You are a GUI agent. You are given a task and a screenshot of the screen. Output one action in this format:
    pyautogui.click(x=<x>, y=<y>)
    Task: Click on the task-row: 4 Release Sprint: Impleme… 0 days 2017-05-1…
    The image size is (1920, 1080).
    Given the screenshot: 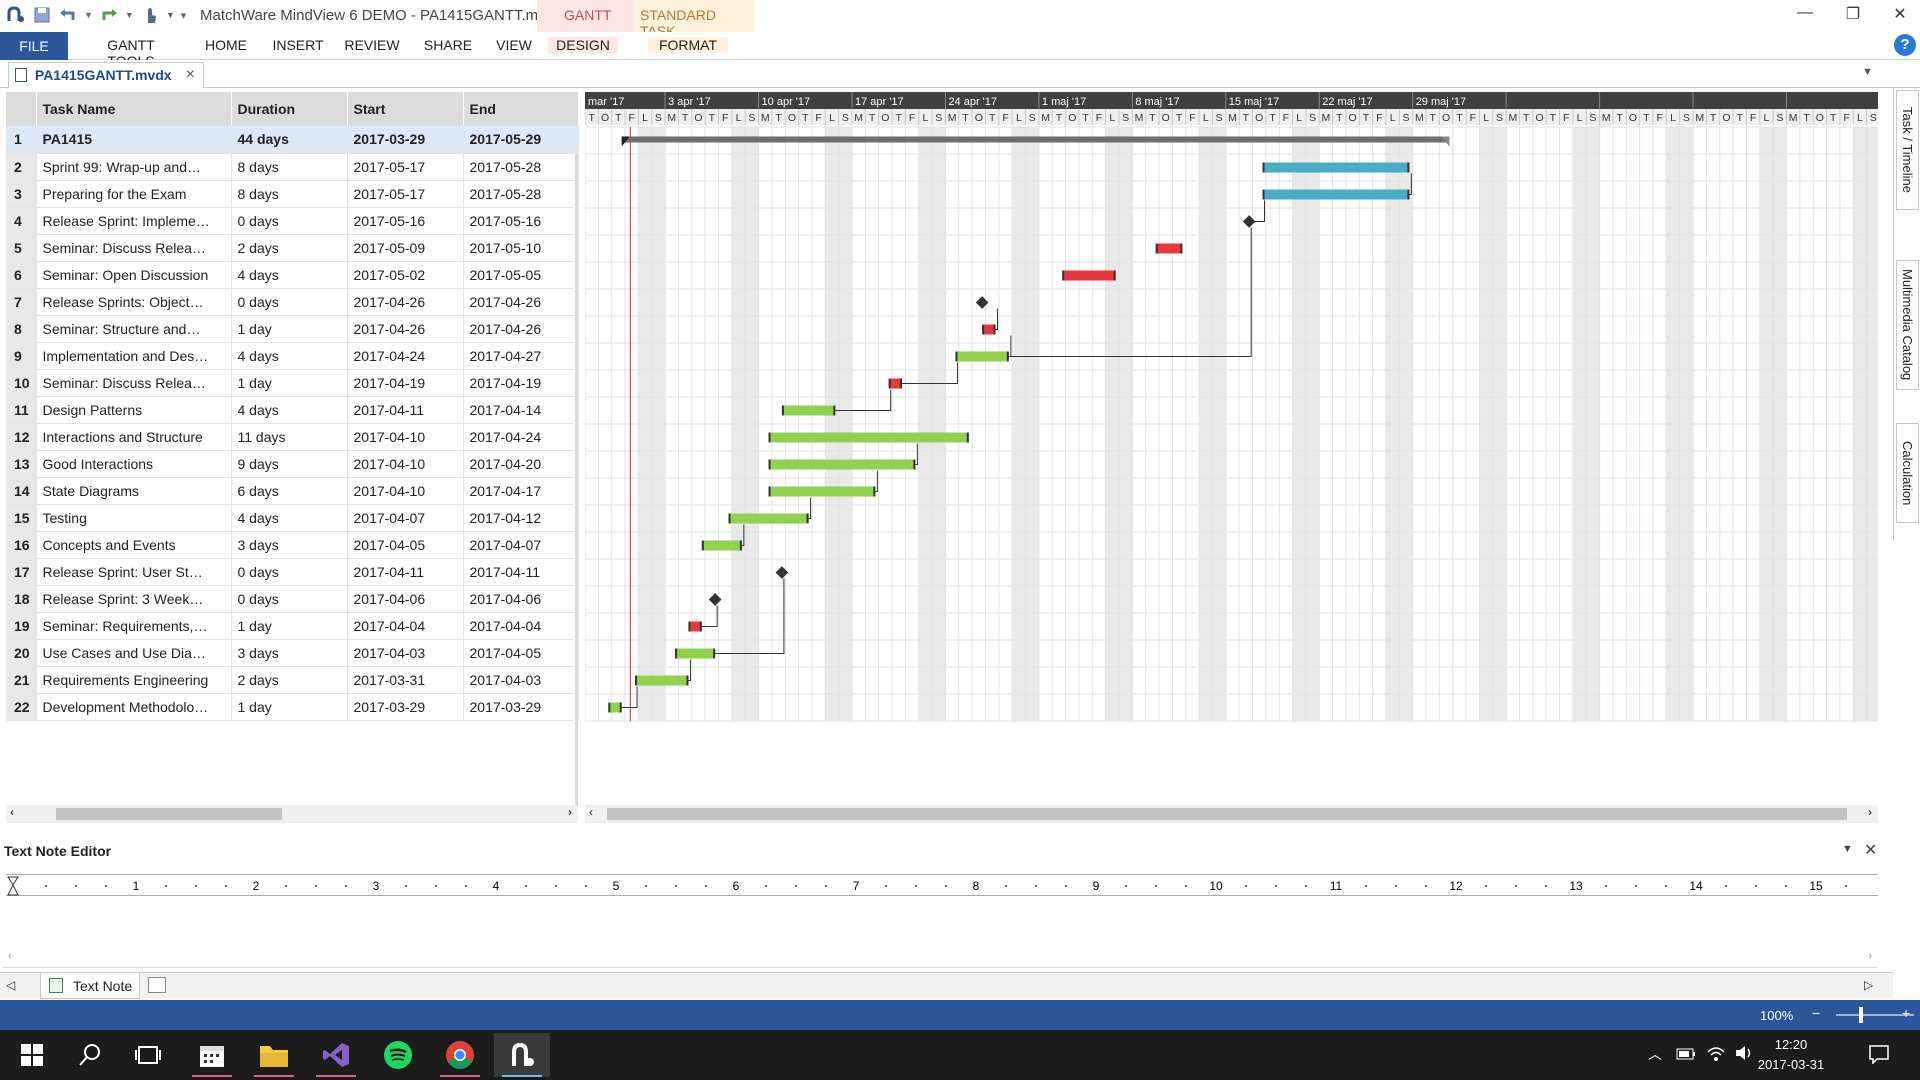 What is the action you would take?
    pyautogui.click(x=292, y=221)
    